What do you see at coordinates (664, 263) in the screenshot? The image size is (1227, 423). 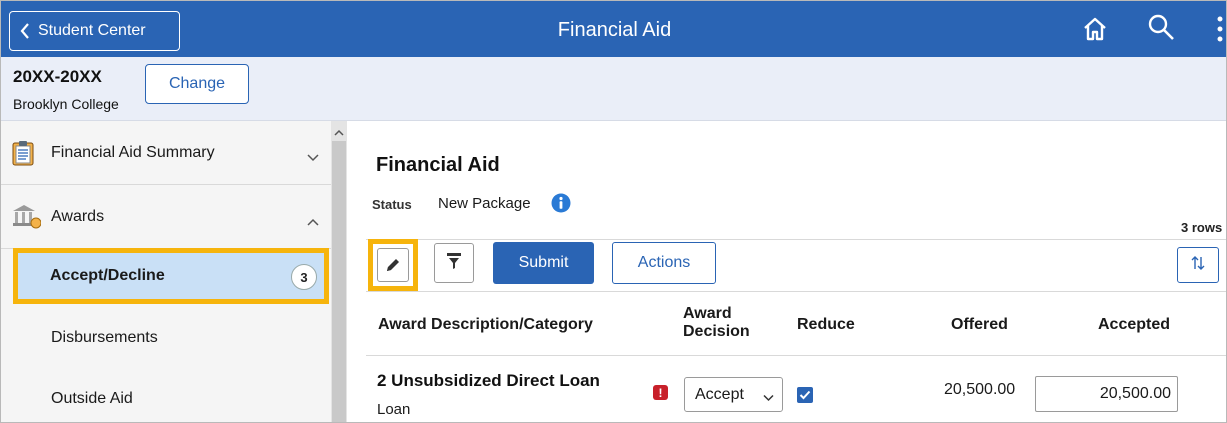 I see `actions-button: Actions` at bounding box center [664, 263].